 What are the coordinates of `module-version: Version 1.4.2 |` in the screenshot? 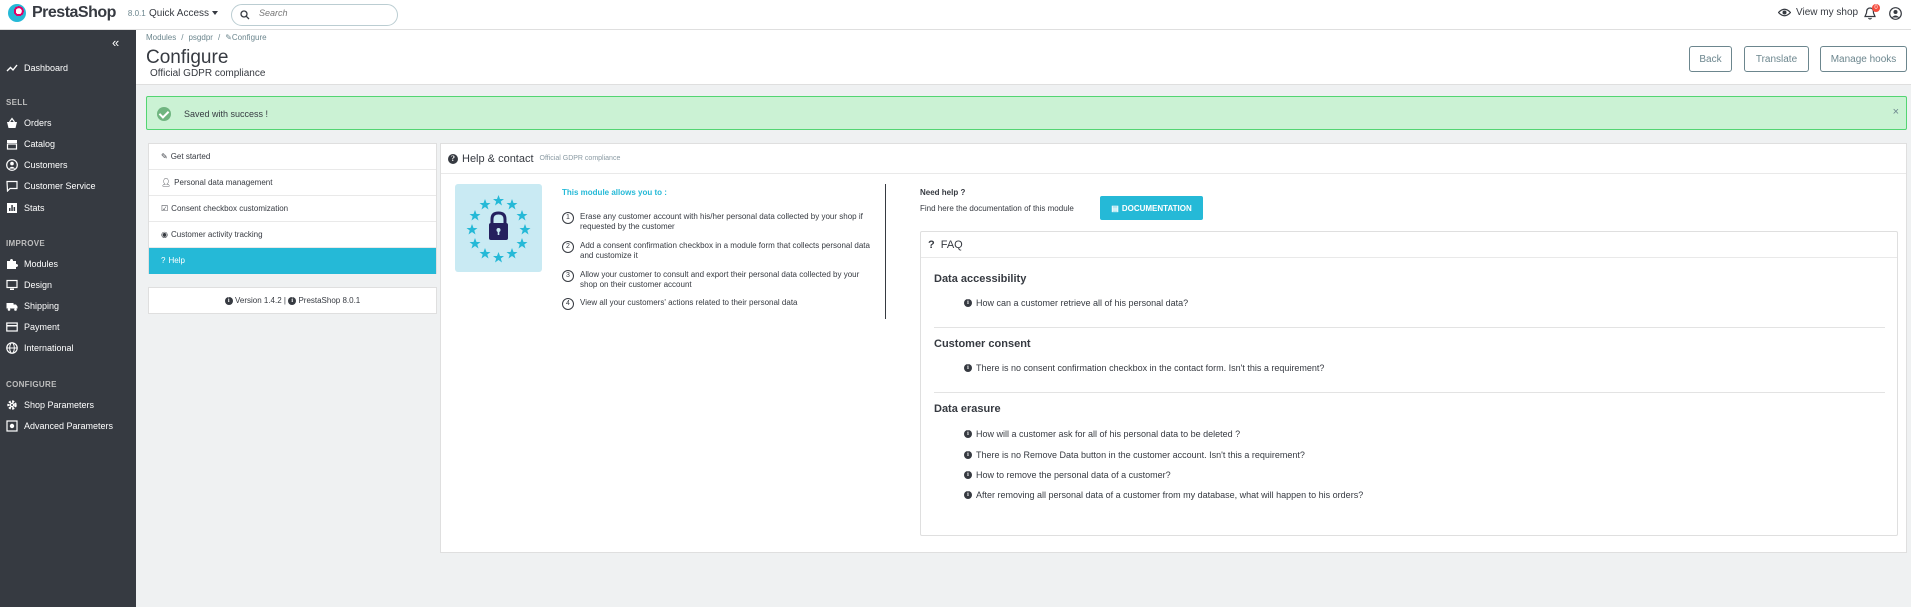 It's located at (260, 300).